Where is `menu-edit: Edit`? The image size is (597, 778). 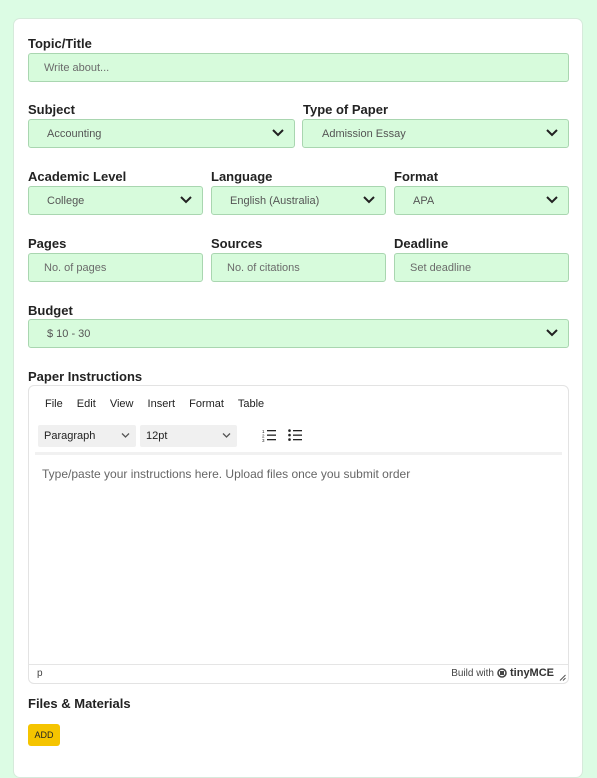 menu-edit: Edit is located at coordinates (86, 404).